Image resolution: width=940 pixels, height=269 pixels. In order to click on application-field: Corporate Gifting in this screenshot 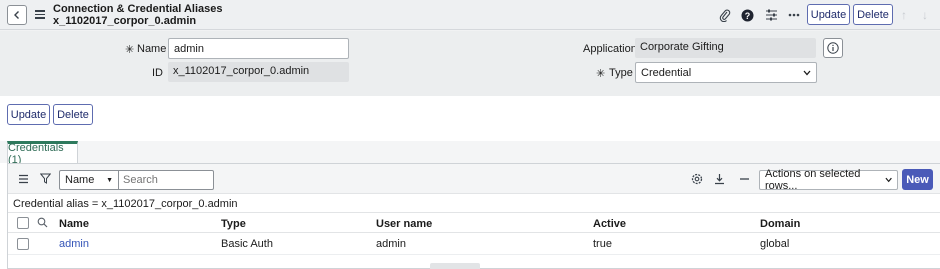, I will do `click(725, 48)`.